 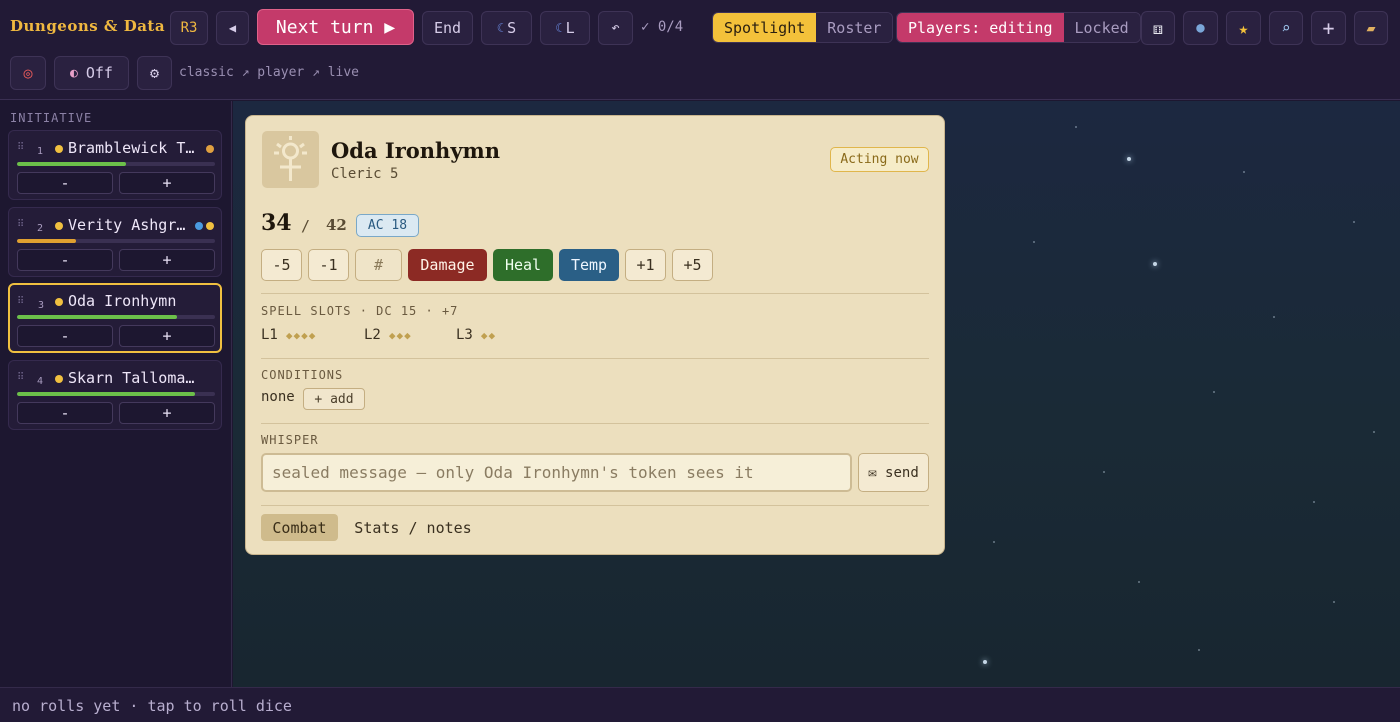 I want to click on long-rest-button: ☾ L, so click(x=565, y=28).